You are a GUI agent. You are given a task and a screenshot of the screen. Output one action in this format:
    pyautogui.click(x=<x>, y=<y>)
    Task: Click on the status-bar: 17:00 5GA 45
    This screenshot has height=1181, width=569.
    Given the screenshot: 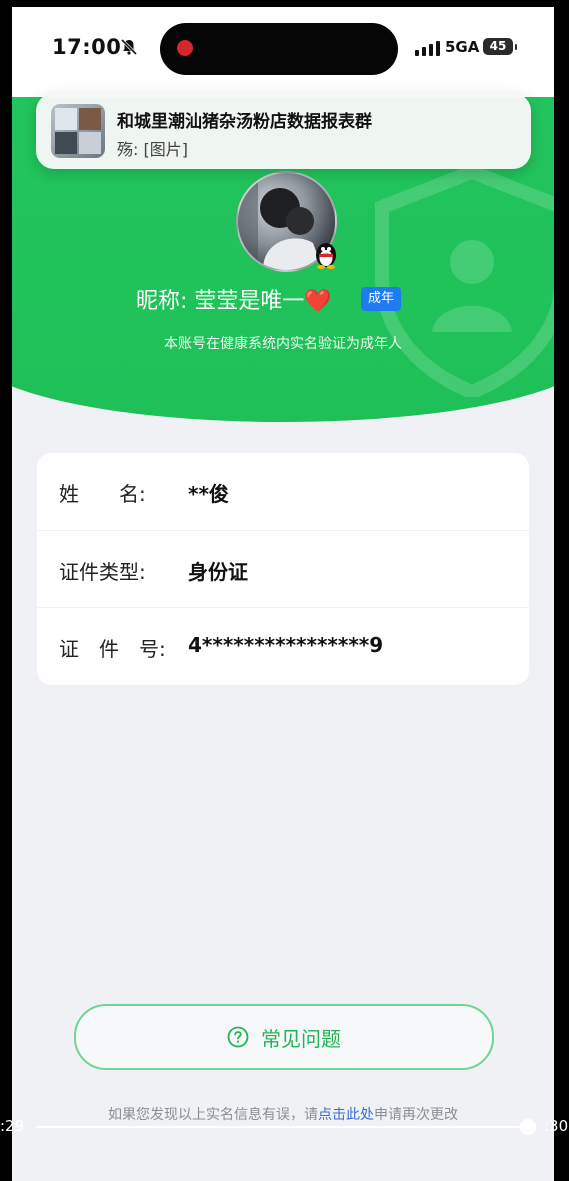 What is the action you would take?
    pyautogui.click(x=283, y=52)
    